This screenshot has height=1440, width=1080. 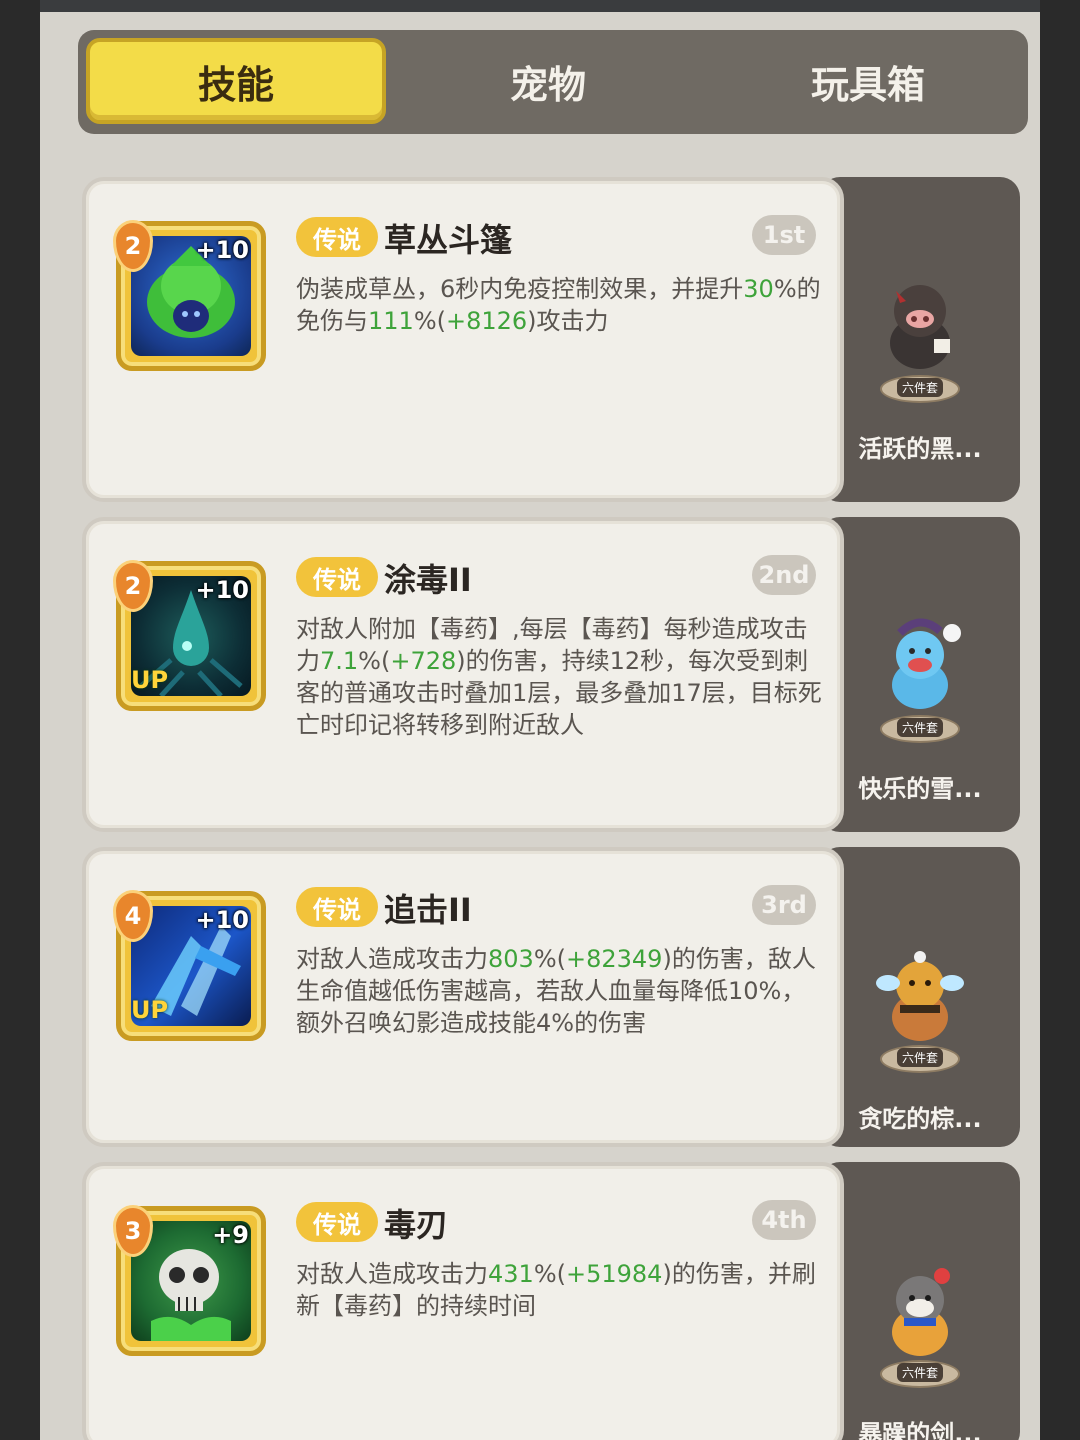 What do you see at coordinates (926, 663) in the screenshot?
I see `snow-pet-icon` at bounding box center [926, 663].